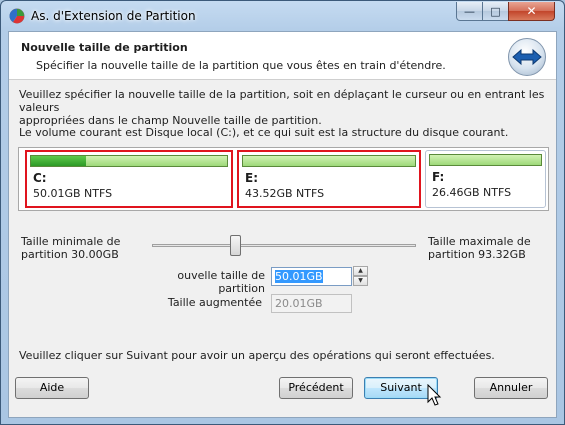  What do you see at coordinates (221, 282) in the screenshot?
I see `new-size-label: ouvelle taille de partition` at bounding box center [221, 282].